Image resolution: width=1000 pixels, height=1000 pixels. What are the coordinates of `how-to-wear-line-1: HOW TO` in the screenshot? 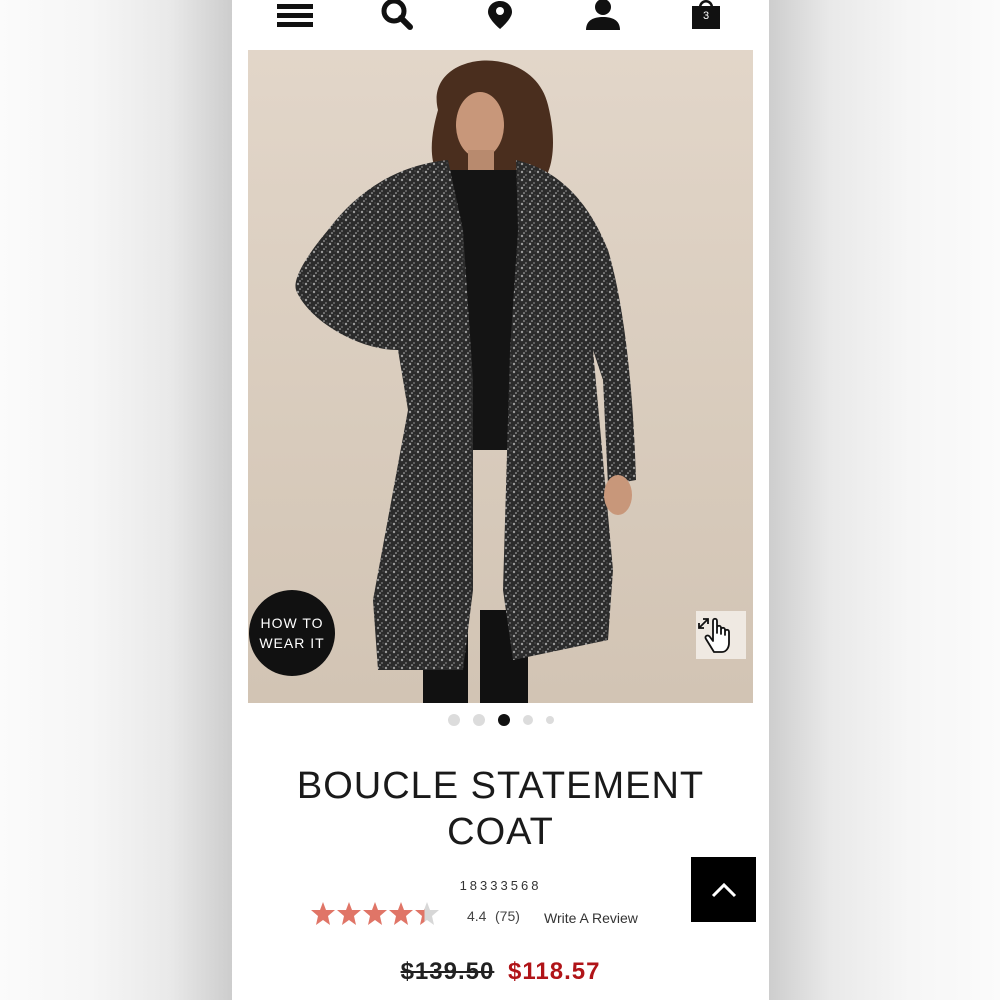 It's located at (292, 623).